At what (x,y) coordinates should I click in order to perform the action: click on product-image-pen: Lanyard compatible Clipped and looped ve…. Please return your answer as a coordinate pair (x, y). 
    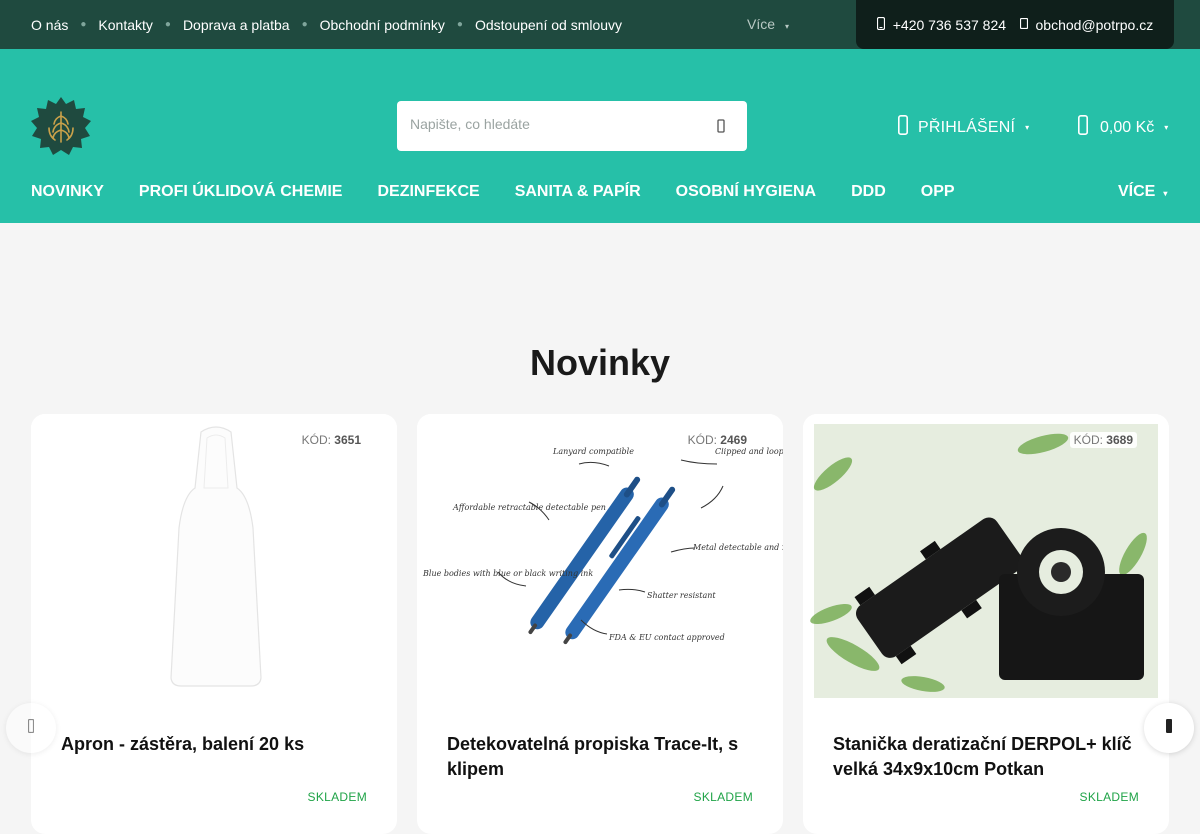
    Looking at the image, I should click on (600, 559).